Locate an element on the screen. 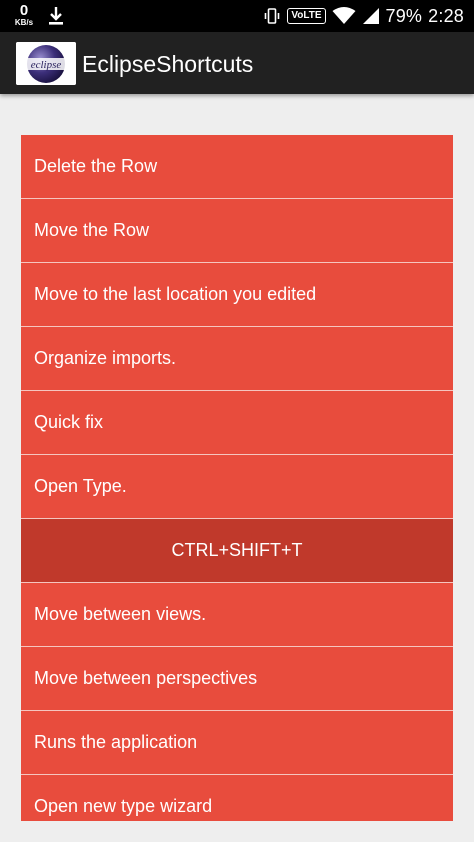  network-speed-unit: KB/s is located at coordinates (24, 22).